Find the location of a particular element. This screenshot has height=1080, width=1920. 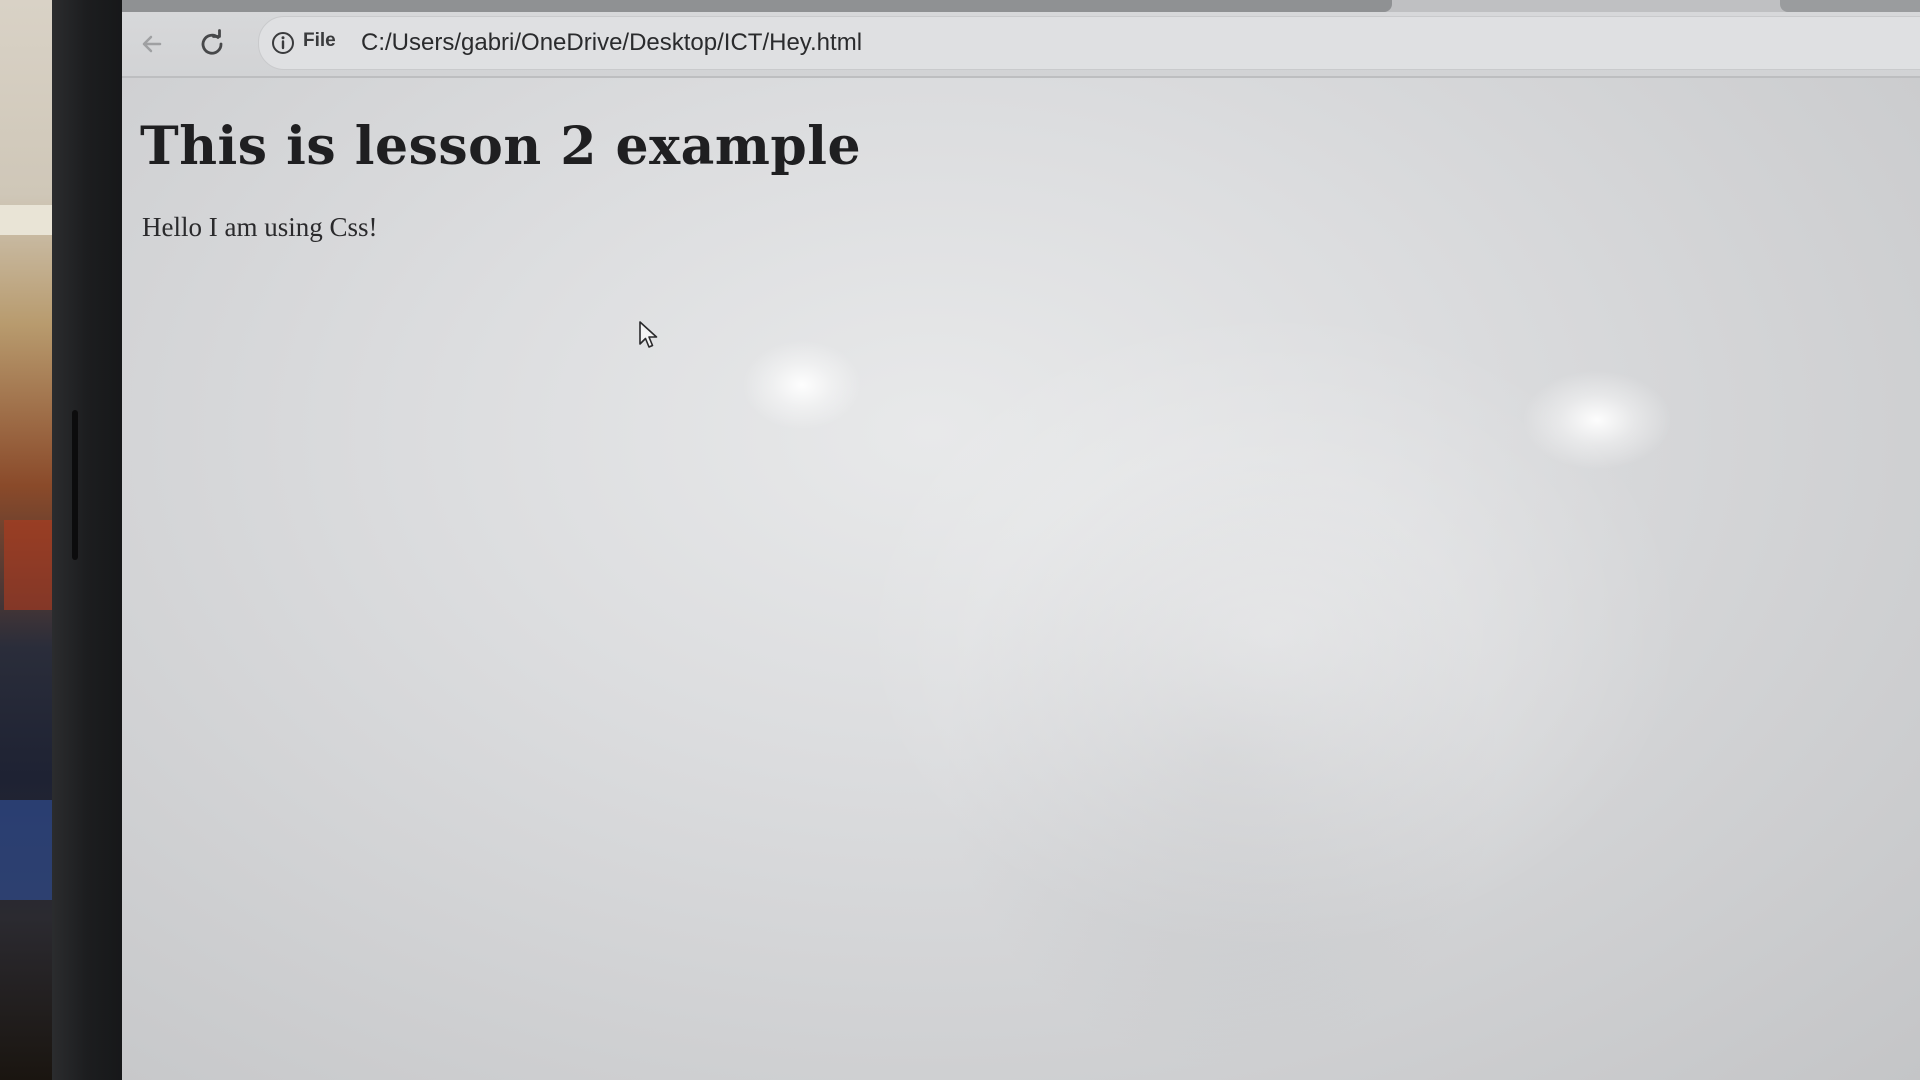

back-arrow-icon is located at coordinates (152, 44).